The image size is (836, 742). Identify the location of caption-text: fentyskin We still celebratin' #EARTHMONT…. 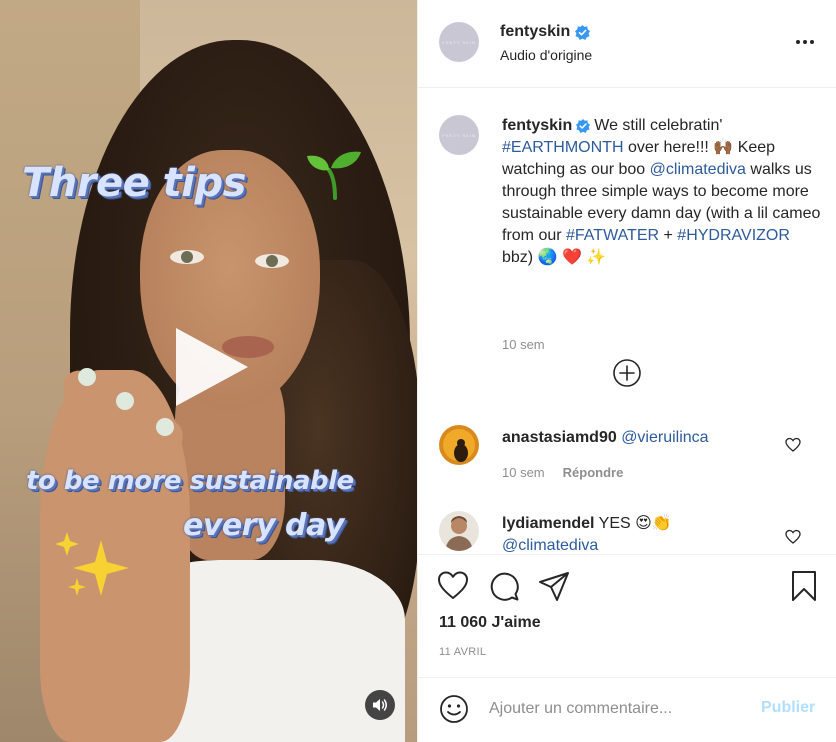
(662, 192).